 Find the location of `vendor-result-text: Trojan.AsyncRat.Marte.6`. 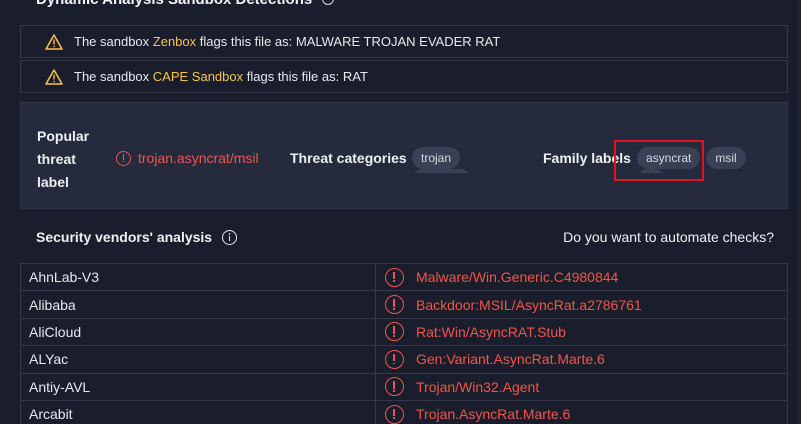

vendor-result-text: Trojan.AsyncRat.Marte.6 is located at coordinates (493, 414).